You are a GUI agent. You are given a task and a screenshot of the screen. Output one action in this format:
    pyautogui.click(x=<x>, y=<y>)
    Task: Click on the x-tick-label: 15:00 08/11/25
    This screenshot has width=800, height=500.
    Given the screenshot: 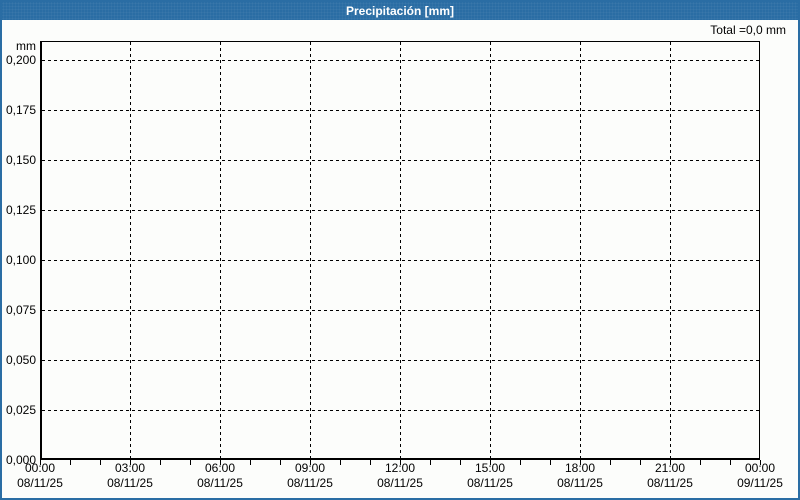 What is the action you would take?
    pyautogui.click(x=490, y=476)
    